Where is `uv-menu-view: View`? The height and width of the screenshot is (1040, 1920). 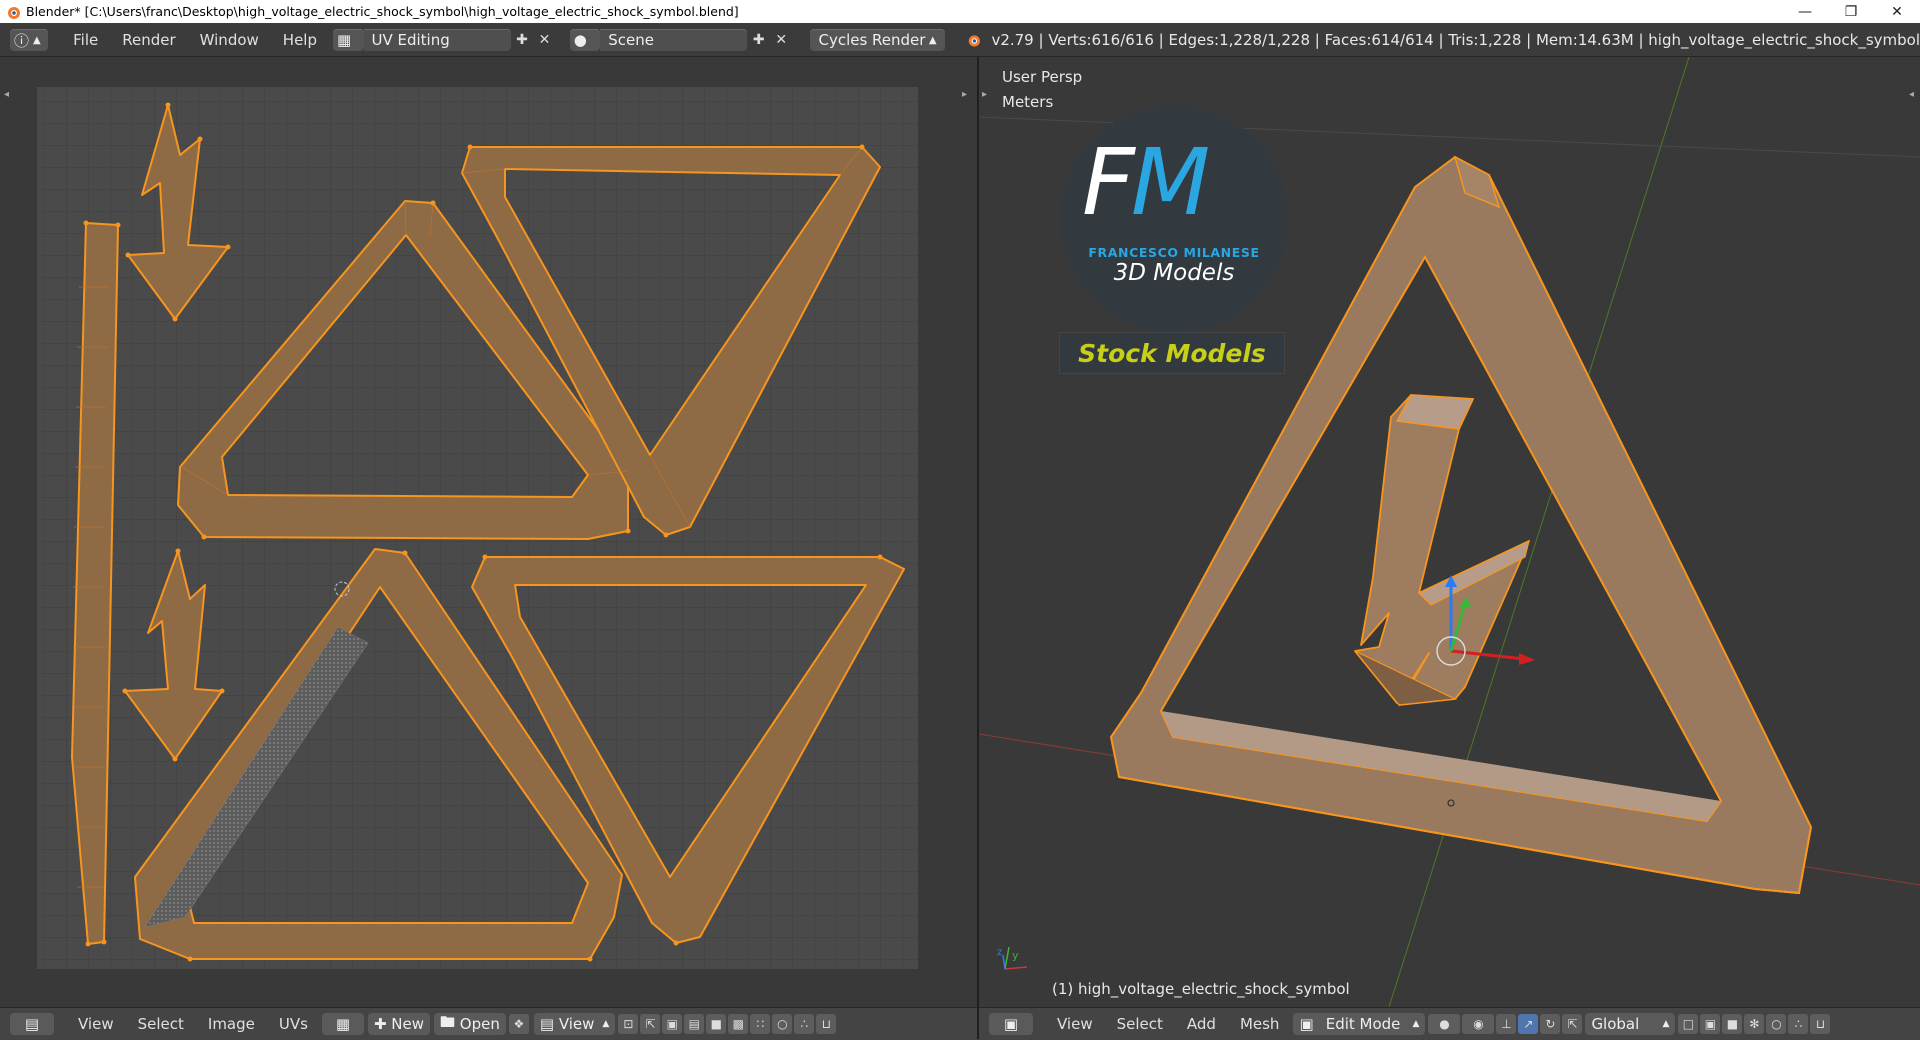 uv-menu-view: View is located at coordinates (96, 1024).